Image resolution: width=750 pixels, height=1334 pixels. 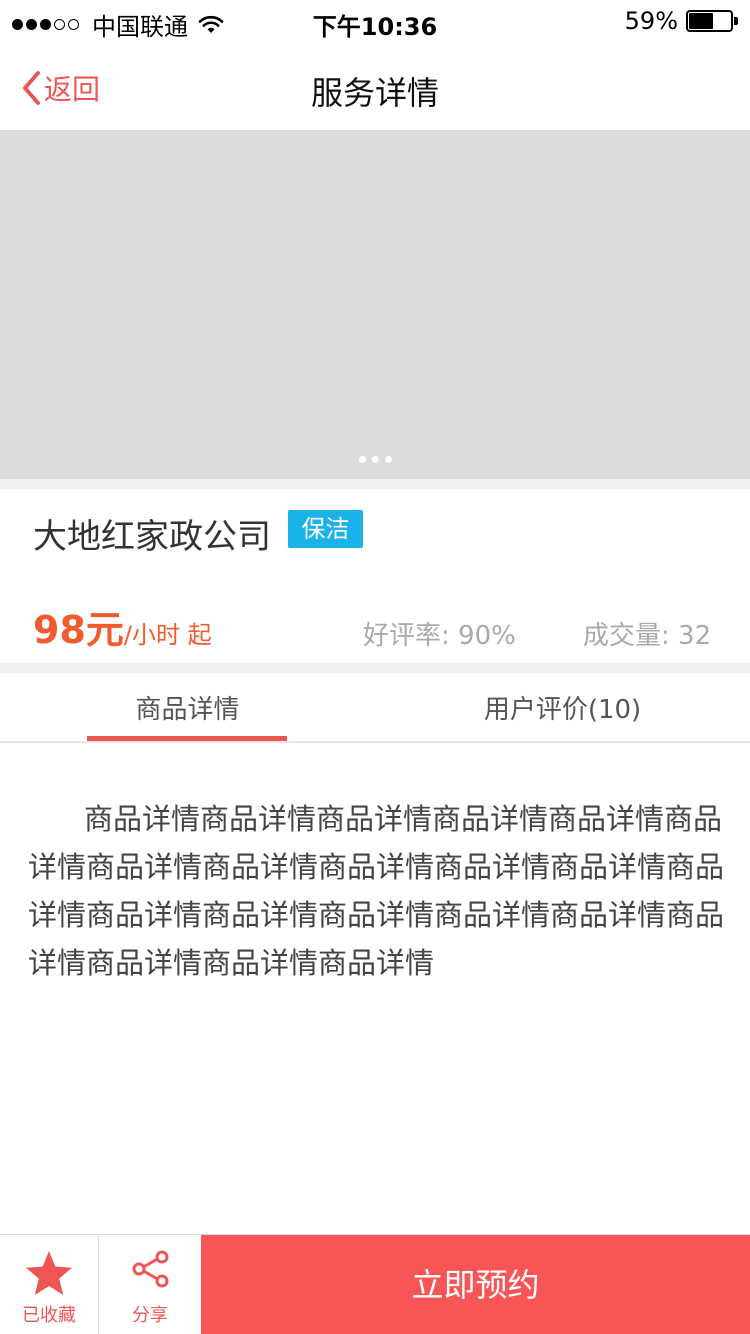 I want to click on tab-bar: 商品详情 用户评价(10), so click(x=375, y=708).